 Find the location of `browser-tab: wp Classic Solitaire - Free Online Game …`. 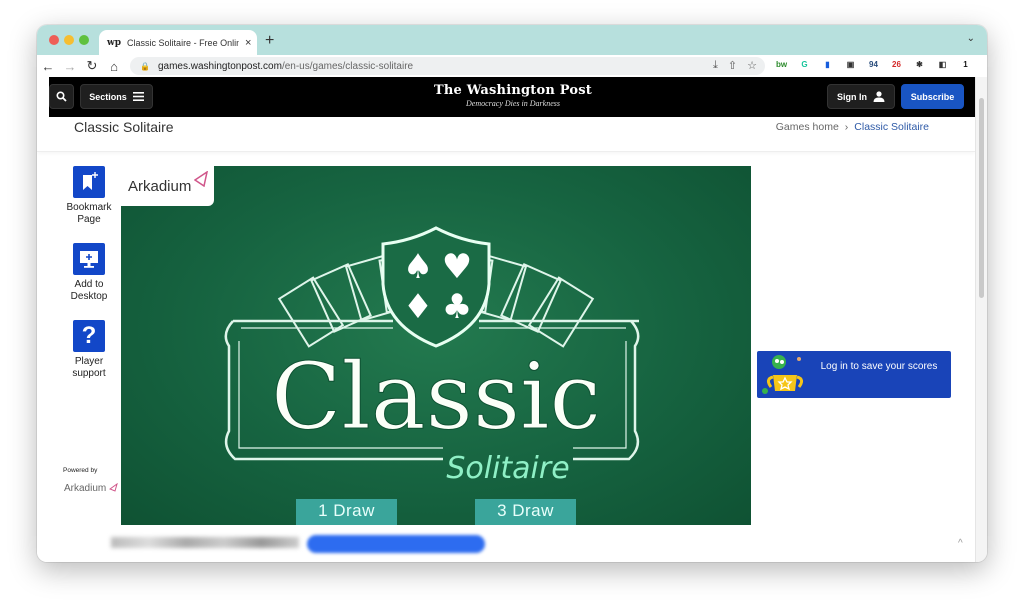

browser-tab: wp Classic Solitaire - Free Online Game … is located at coordinates (178, 42).